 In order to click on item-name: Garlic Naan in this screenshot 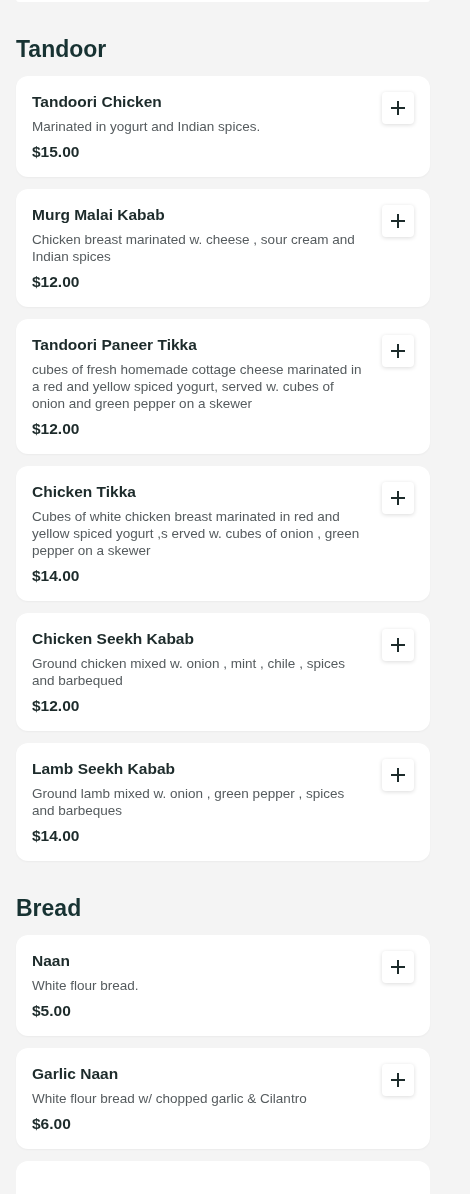, I will do `click(76, 1073)`.